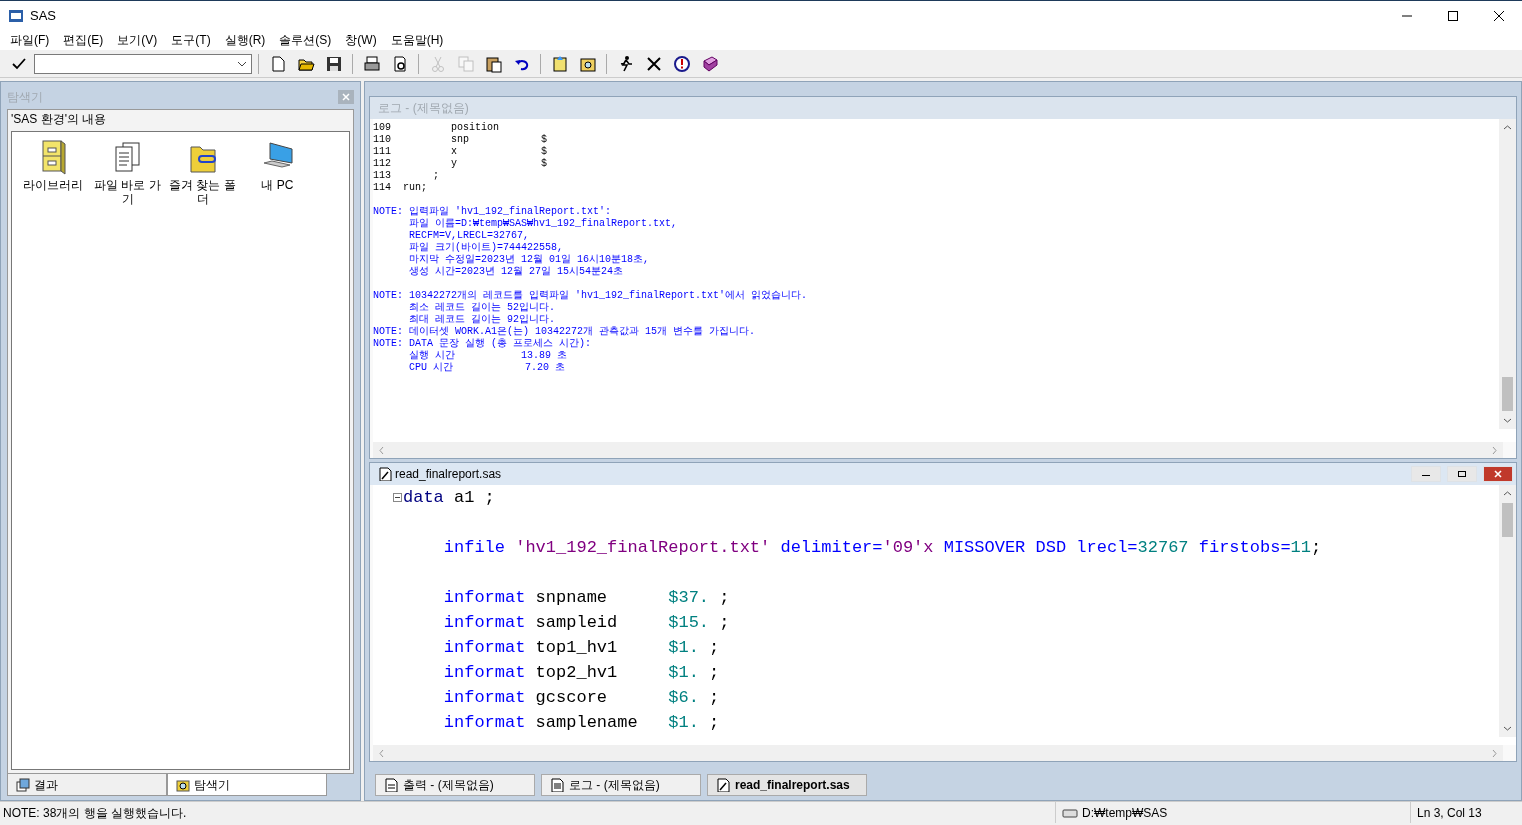  I want to click on dropdown-caret-icon, so click(242, 63).